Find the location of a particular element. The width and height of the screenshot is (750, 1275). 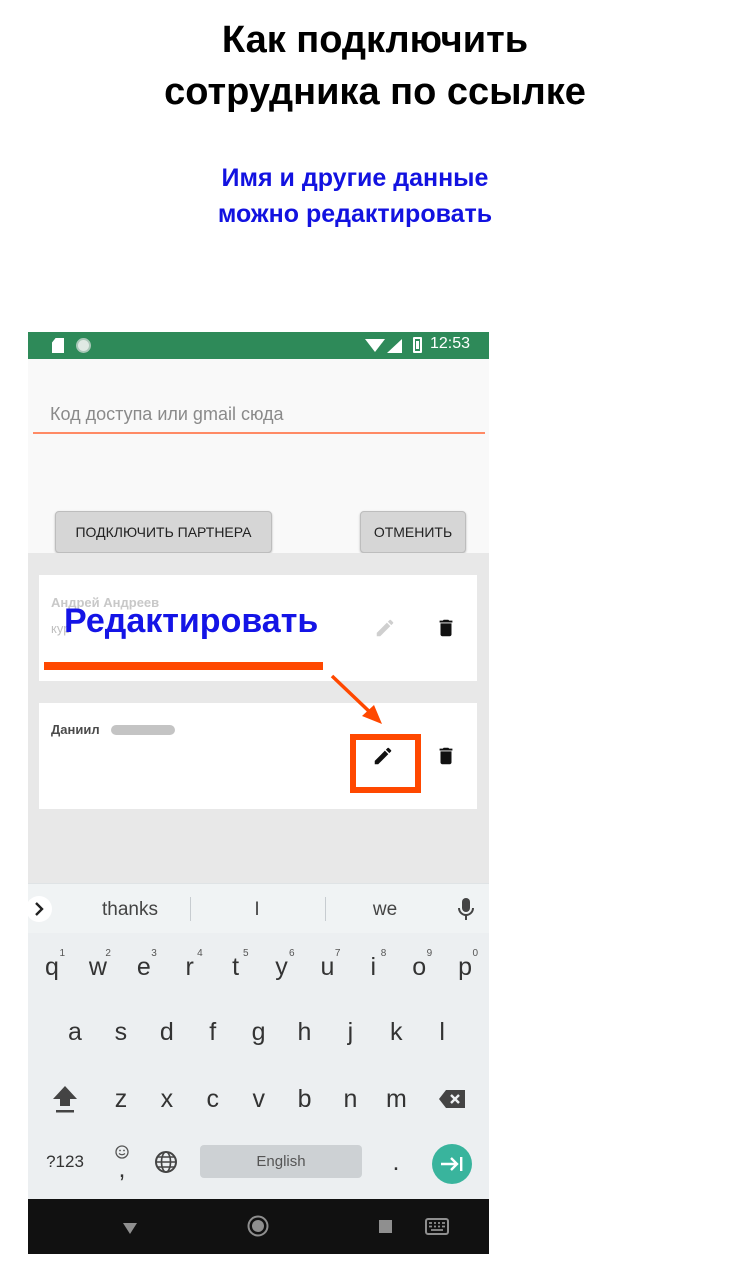

status-time: 12:53 is located at coordinates (450, 343).